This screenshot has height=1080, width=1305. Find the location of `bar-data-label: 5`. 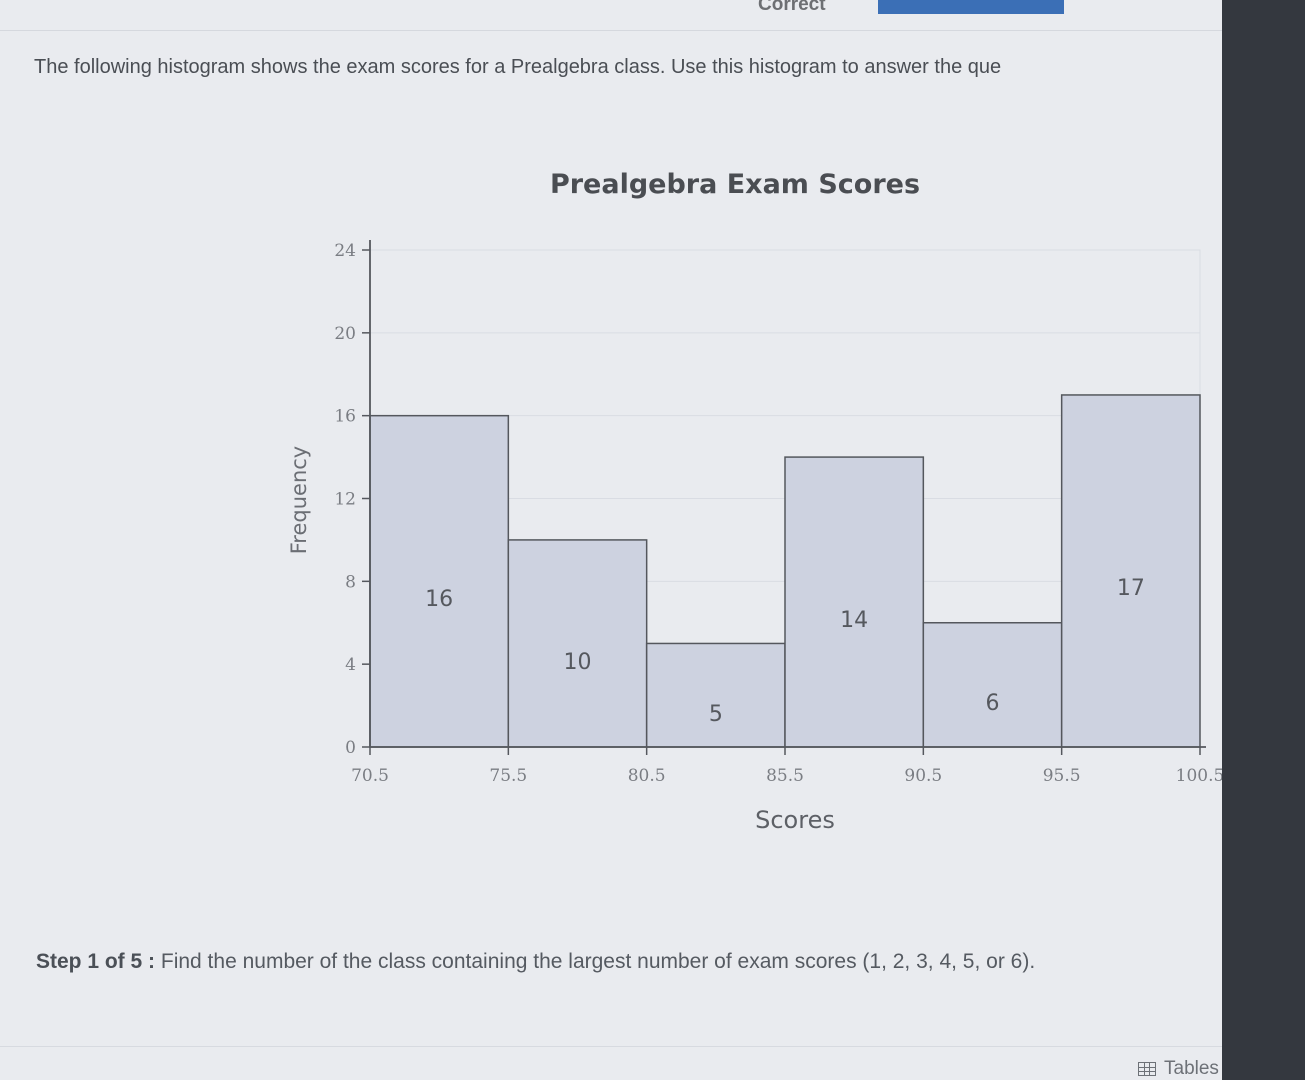

bar-data-label: 5 is located at coordinates (716, 714).